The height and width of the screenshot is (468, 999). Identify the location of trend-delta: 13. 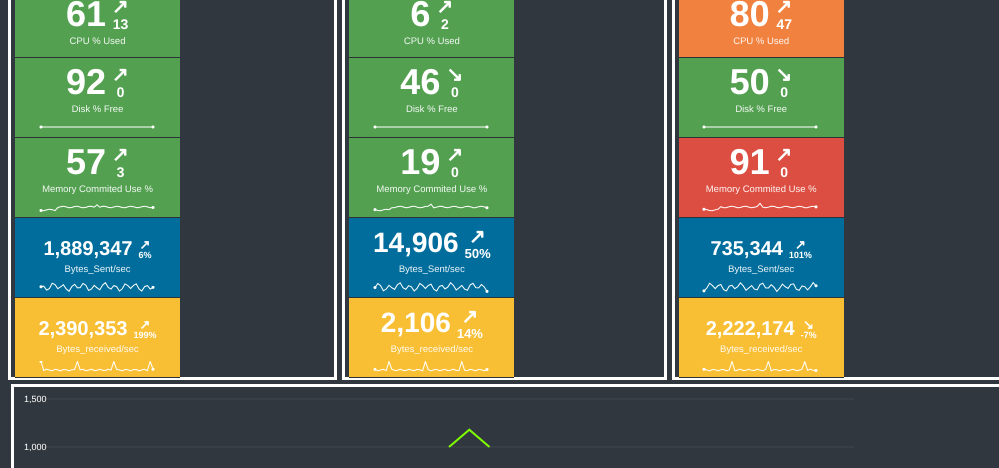
(120, 23).